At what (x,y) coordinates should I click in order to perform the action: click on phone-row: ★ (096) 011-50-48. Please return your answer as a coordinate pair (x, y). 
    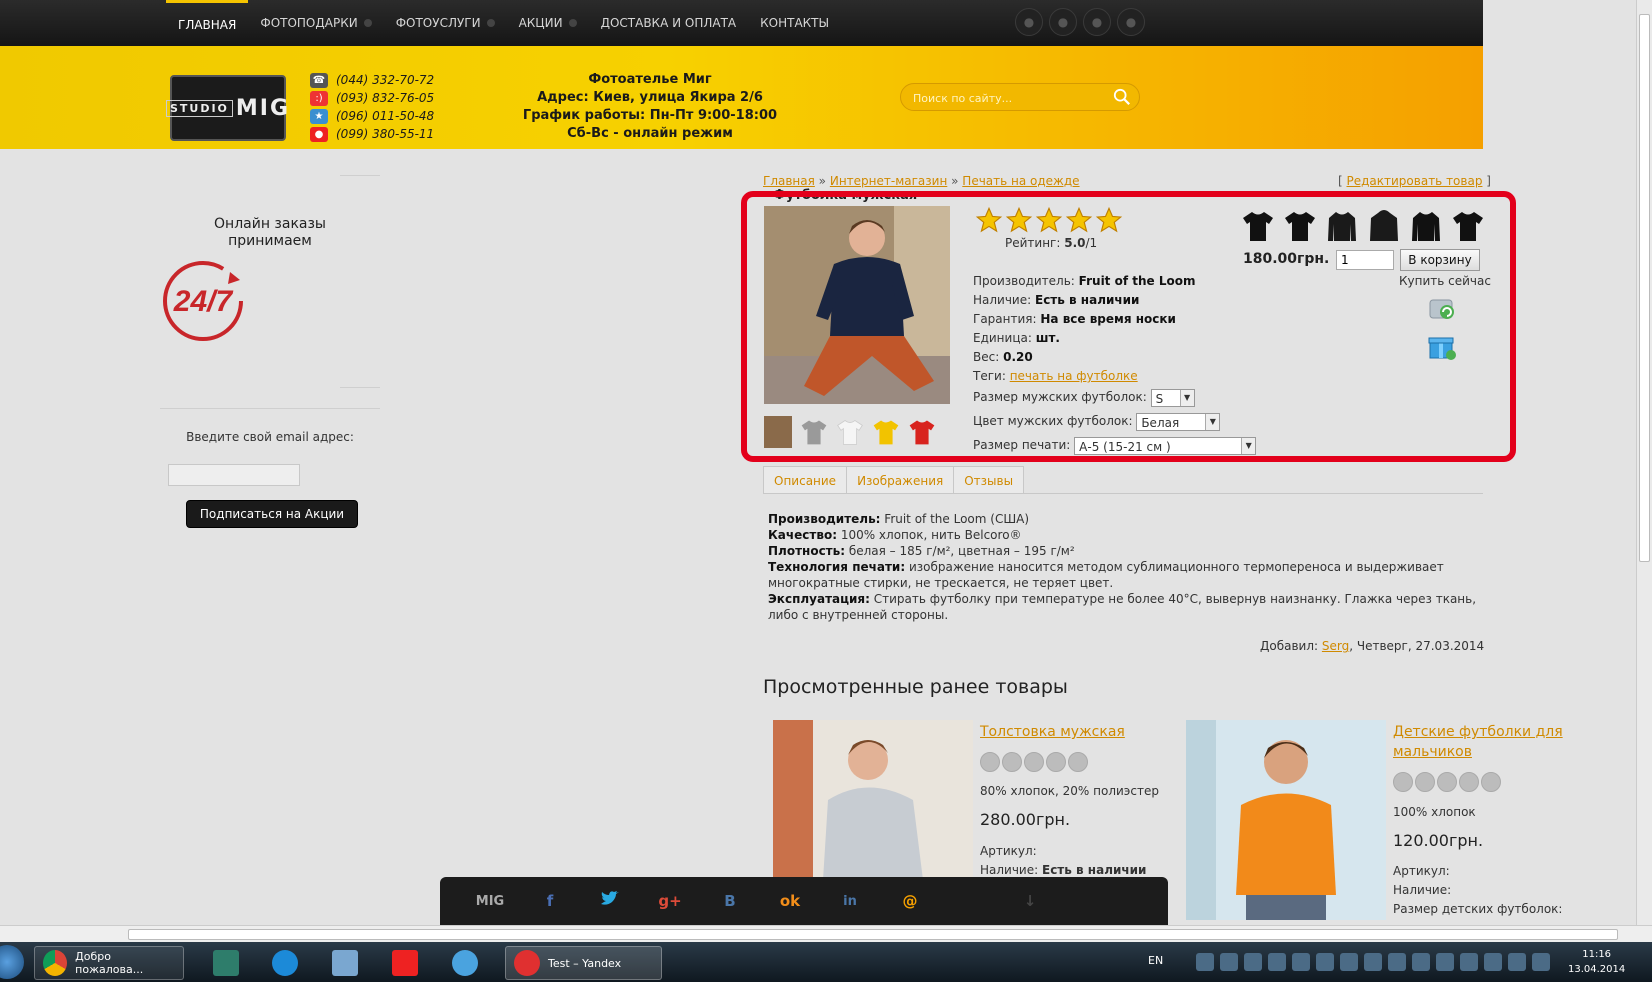
    Looking at the image, I should click on (372, 116).